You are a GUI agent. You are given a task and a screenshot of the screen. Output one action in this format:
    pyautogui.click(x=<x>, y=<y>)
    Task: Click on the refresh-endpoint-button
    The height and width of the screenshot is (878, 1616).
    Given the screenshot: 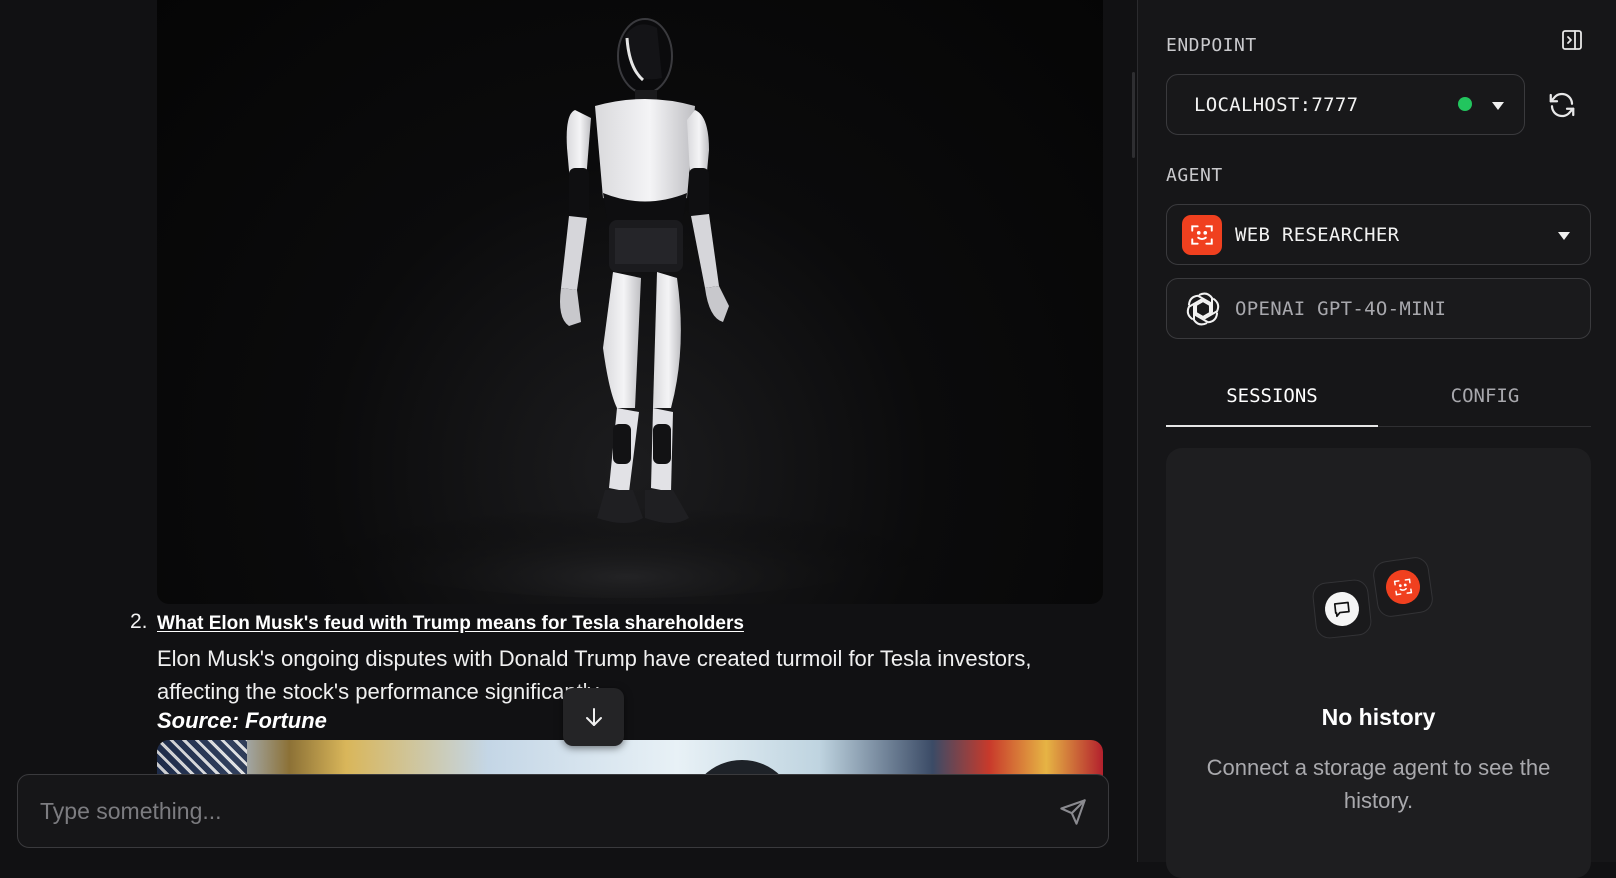 What is the action you would take?
    pyautogui.click(x=1562, y=105)
    